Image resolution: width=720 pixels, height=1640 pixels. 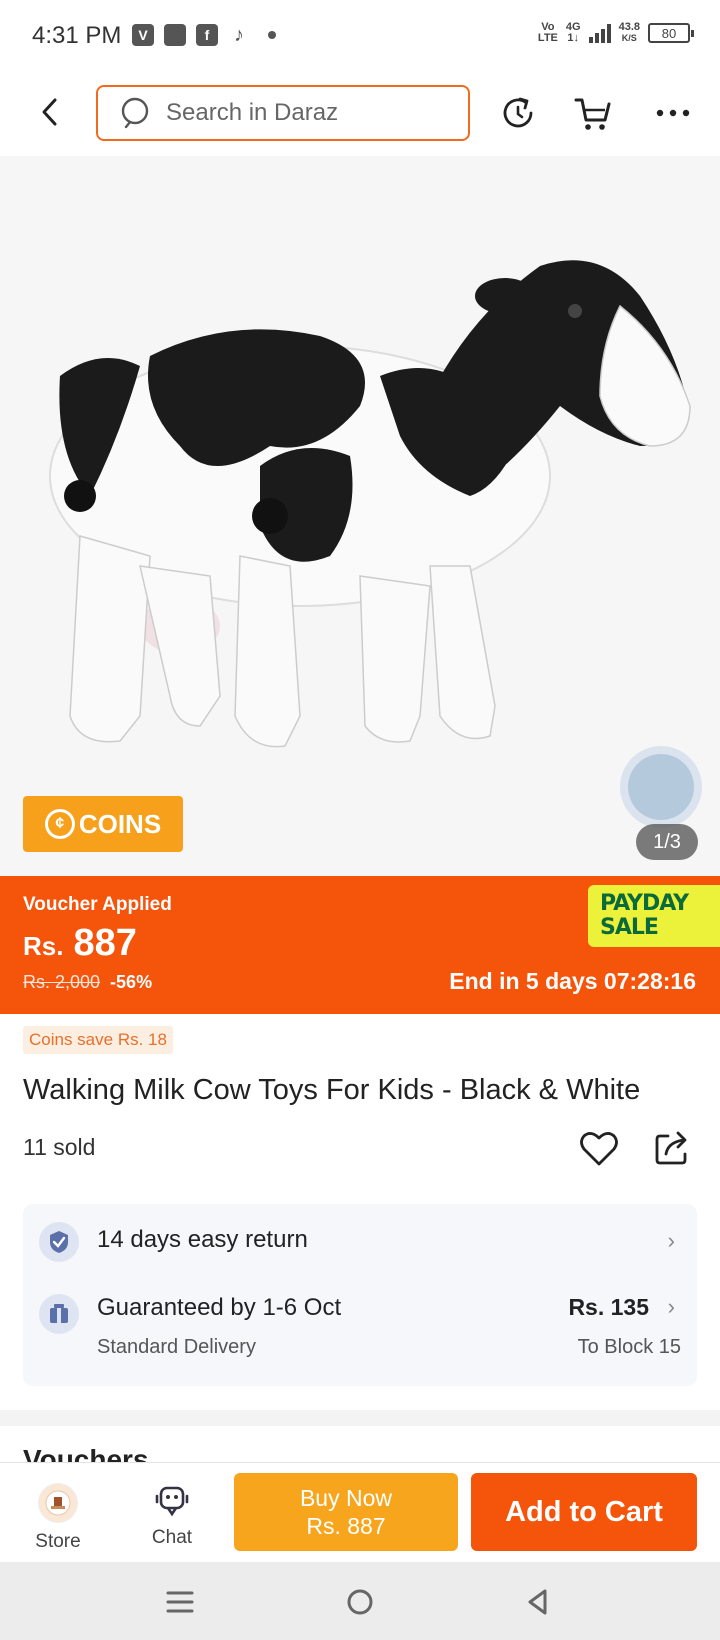 I want to click on more-dots-icon, so click(x=673, y=113).